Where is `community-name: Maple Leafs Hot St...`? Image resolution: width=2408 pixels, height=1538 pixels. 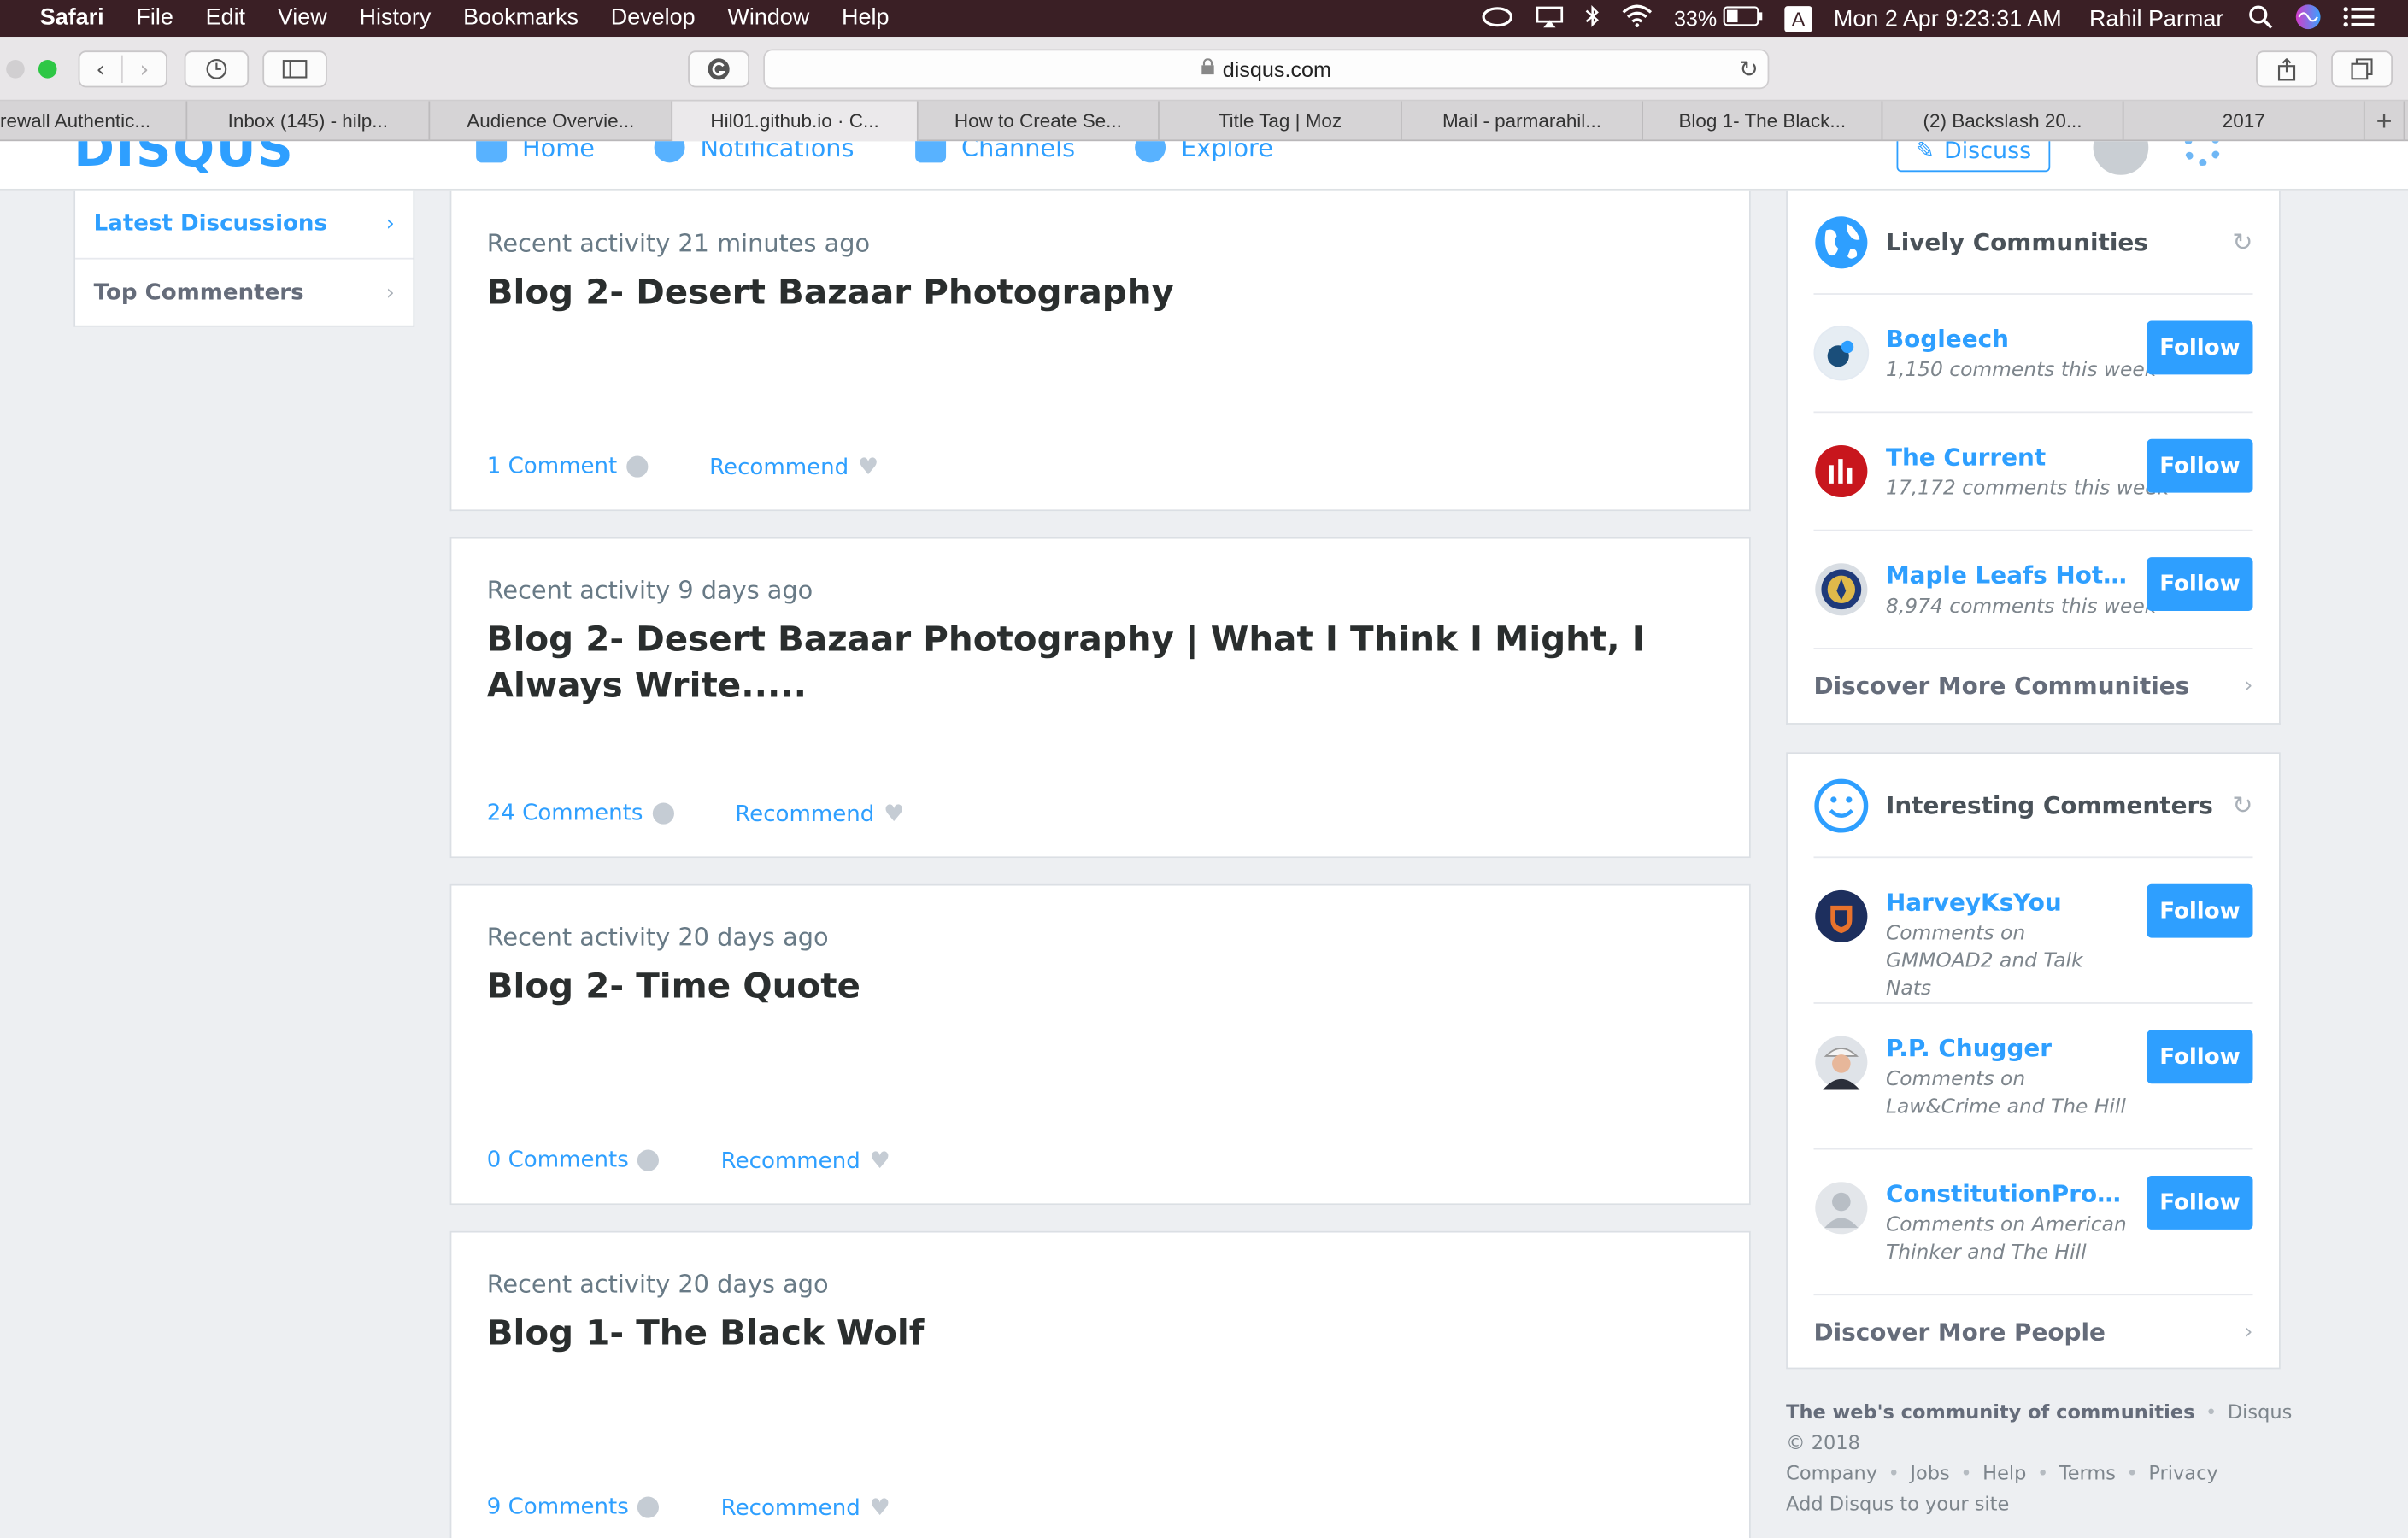 community-name: Maple Leafs Hot St... is located at coordinates (2009, 575).